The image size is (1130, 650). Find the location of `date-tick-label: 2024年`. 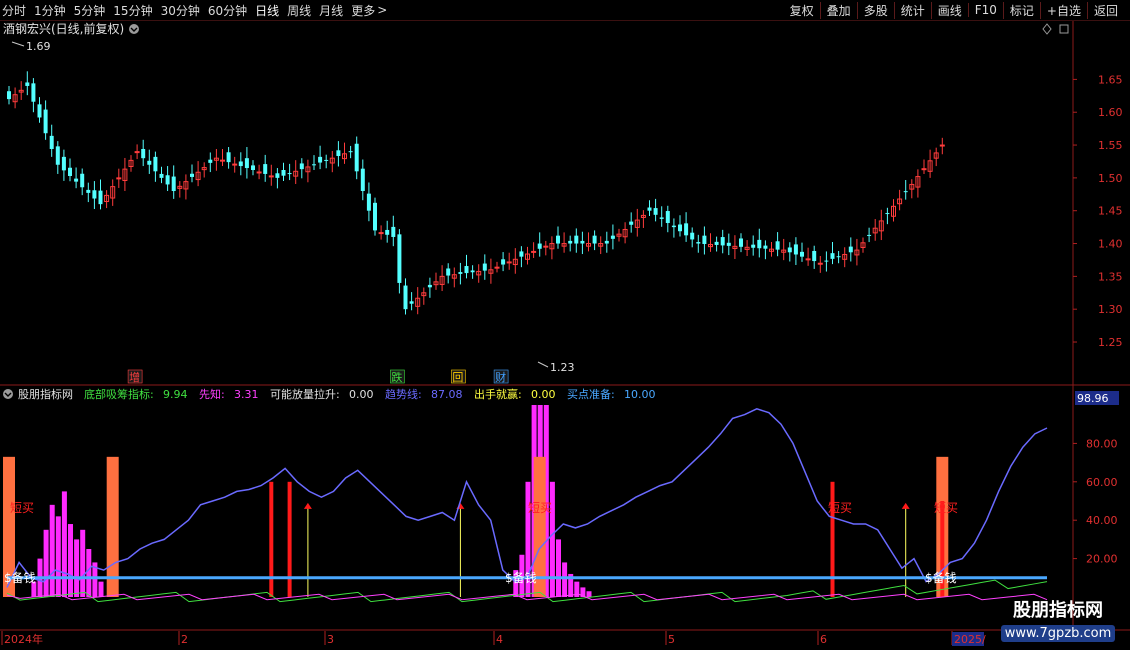

date-tick-label: 2024年 is located at coordinates (23, 639).